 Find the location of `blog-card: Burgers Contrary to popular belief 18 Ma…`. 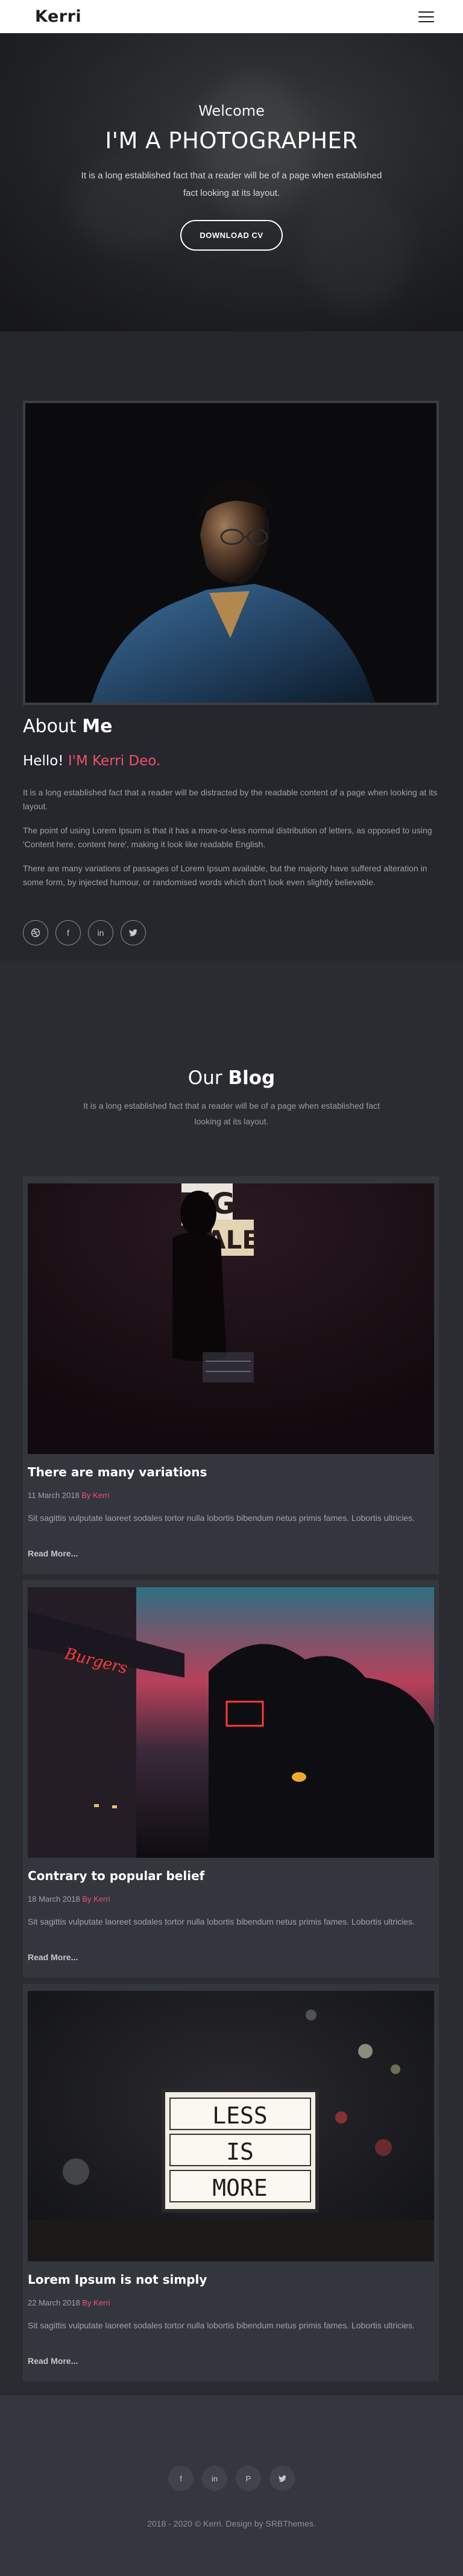

blog-card: Burgers Contrary to popular belief 18 Ma… is located at coordinates (231, 1779).